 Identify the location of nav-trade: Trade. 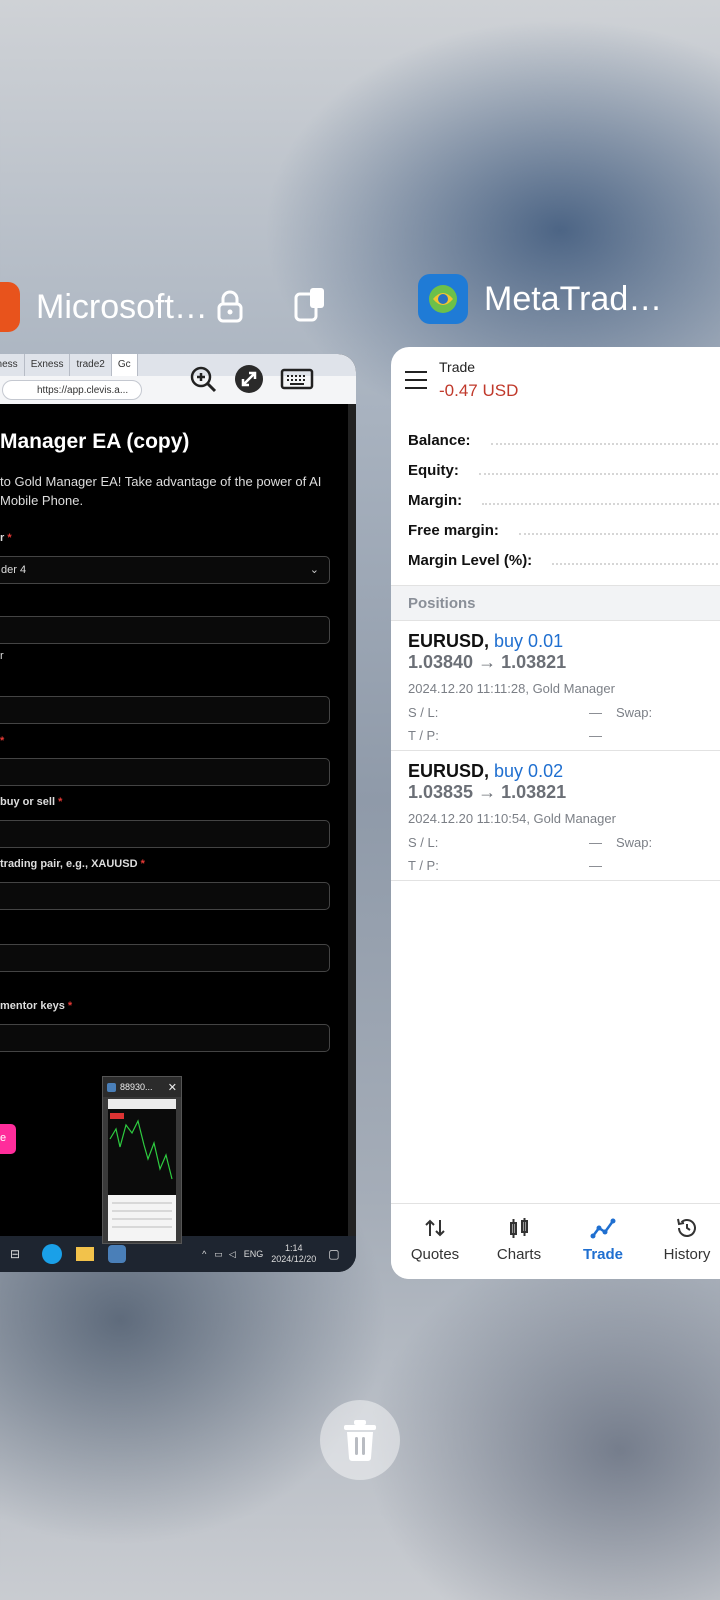
(603, 1237).